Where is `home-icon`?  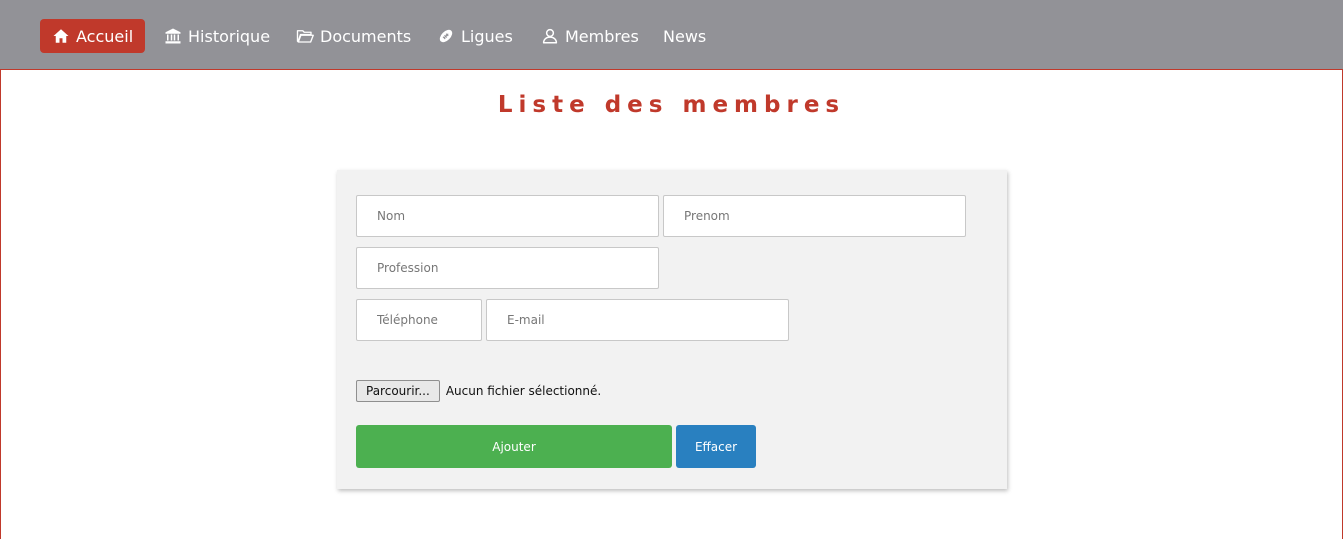 home-icon is located at coordinates (61, 36).